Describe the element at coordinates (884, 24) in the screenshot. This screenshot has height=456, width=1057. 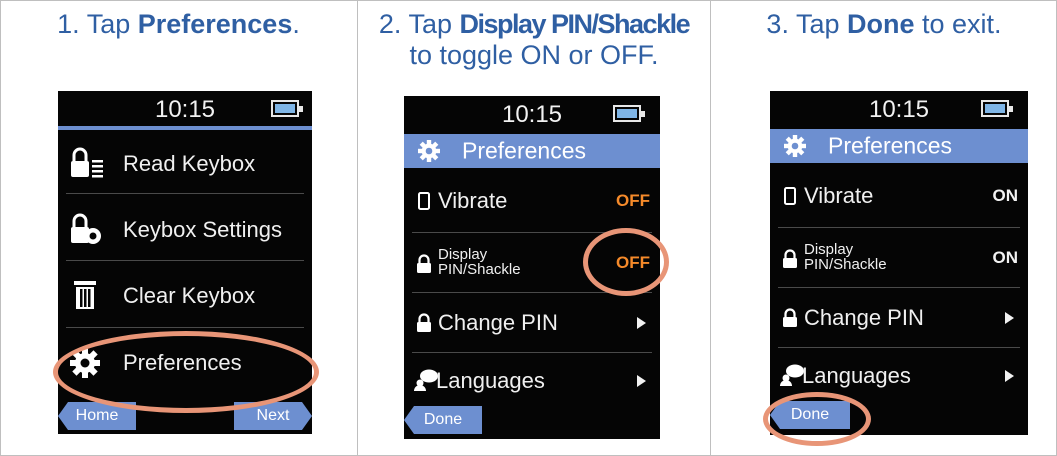
I see `step-3-caption: 3. Tap Done to exit.` at that location.